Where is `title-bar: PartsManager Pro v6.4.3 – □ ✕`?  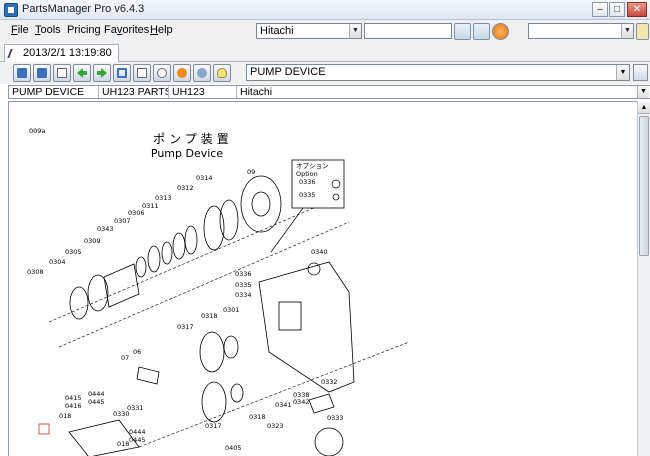 title-bar: PartsManager Pro v6.4.3 – □ ✕ is located at coordinates (325, 10).